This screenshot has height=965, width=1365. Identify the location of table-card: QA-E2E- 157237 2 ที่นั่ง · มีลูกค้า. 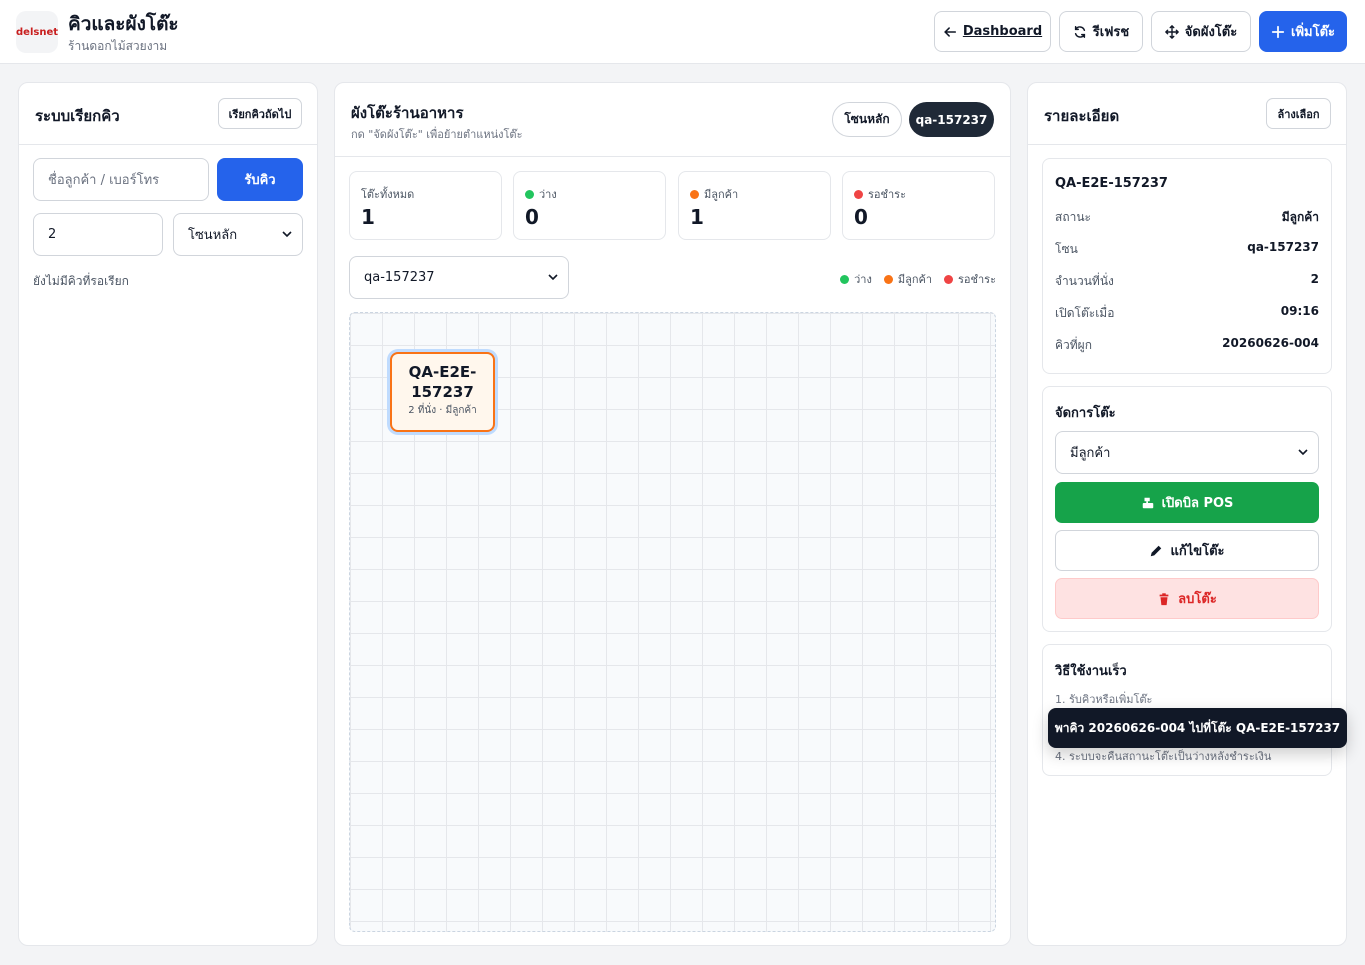
(442, 392).